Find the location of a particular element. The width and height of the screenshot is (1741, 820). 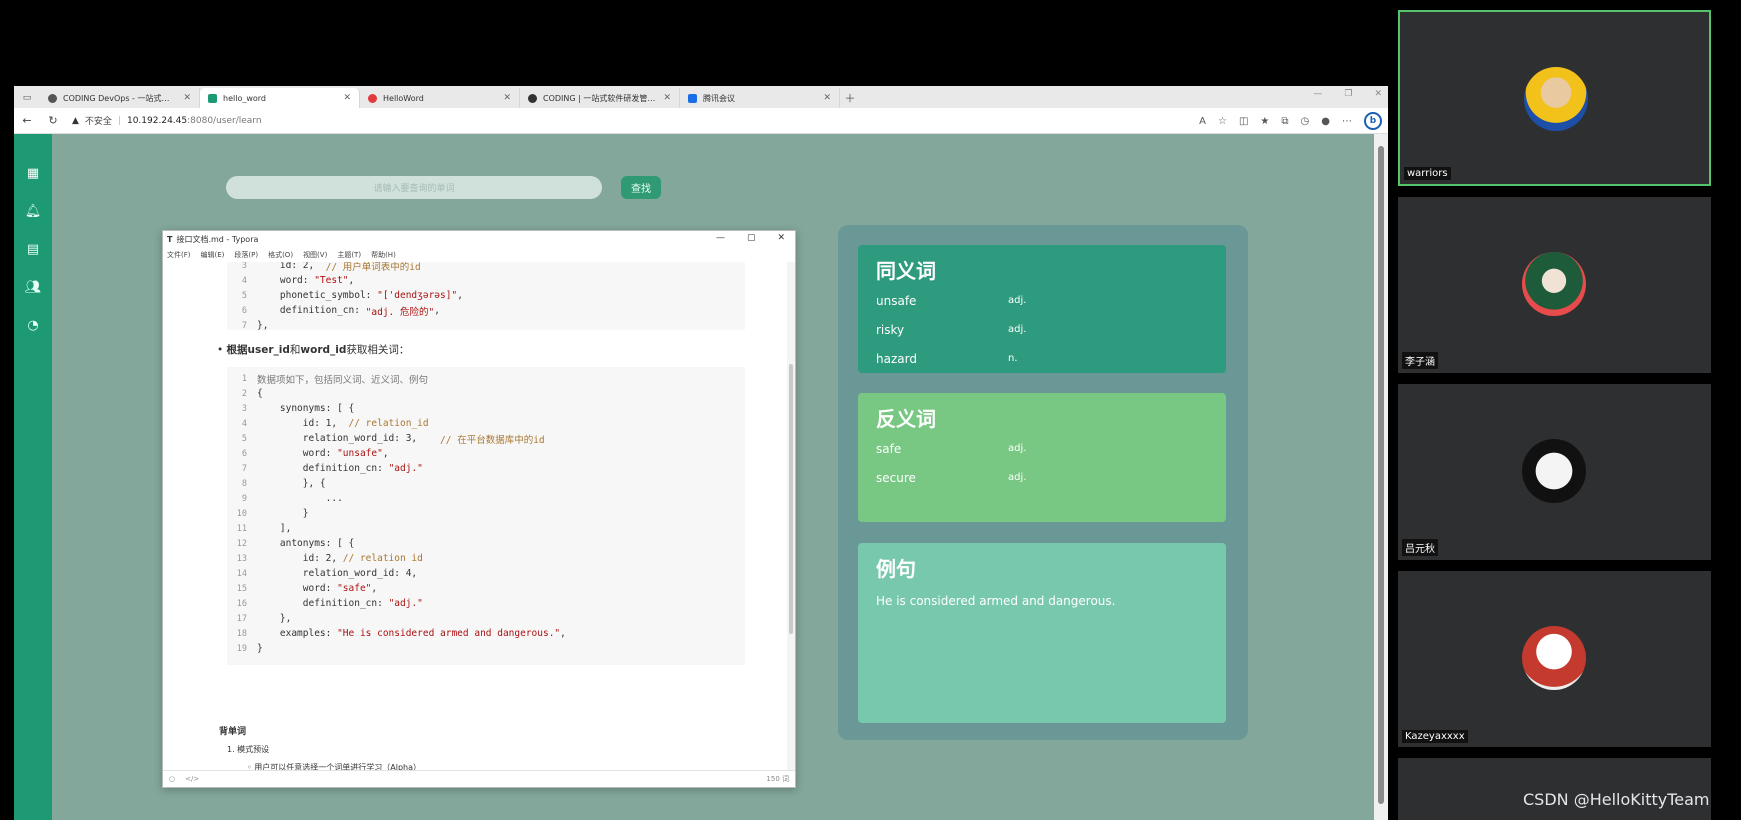

menu-format: 格式(O) is located at coordinates (280, 255).